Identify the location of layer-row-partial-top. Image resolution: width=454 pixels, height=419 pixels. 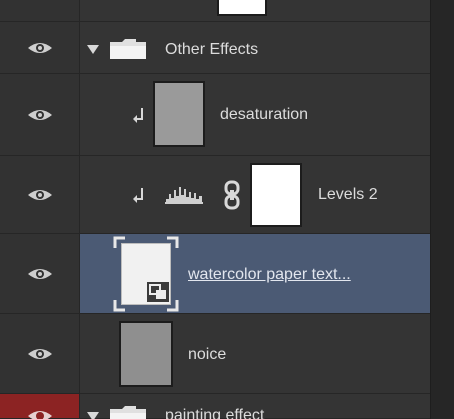
(215, 11).